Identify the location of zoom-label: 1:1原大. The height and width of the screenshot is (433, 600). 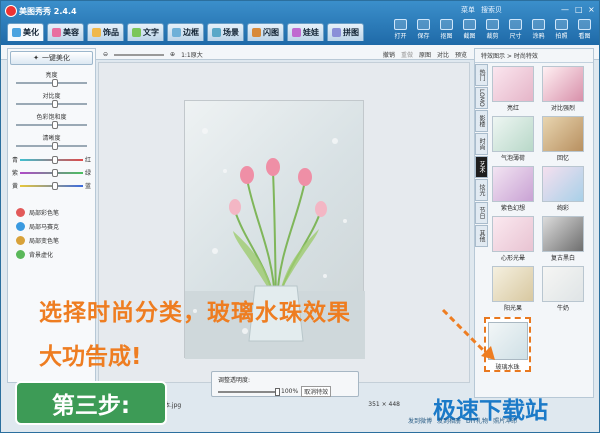
(192, 54).